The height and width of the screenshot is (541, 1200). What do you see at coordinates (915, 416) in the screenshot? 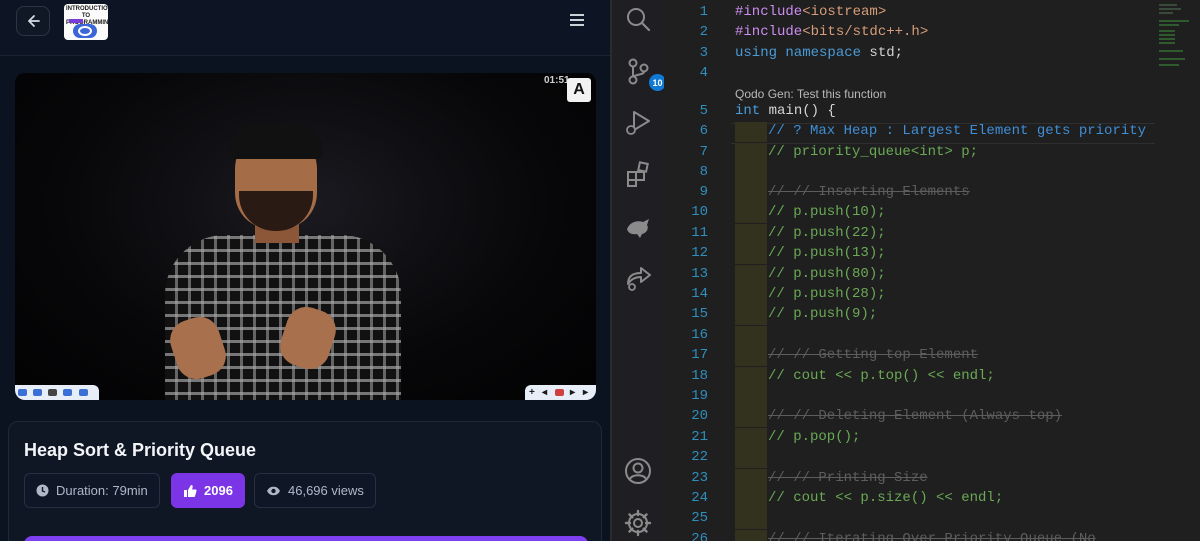
I see `code-line: // // Deleting Element (Always top)` at bounding box center [915, 416].